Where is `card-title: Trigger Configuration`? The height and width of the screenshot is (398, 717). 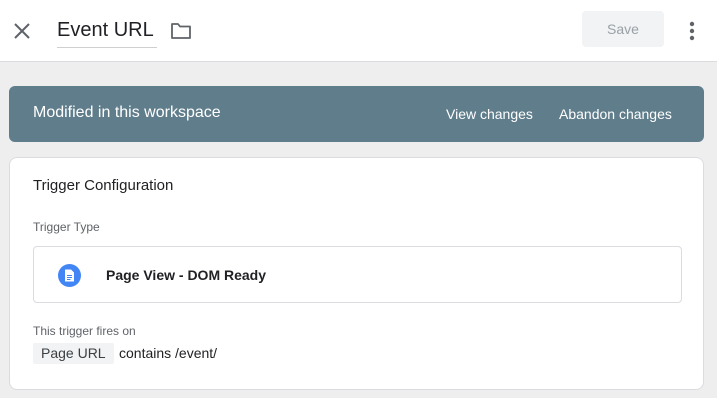 card-title: Trigger Configuration is located at coordinates (103, 185).